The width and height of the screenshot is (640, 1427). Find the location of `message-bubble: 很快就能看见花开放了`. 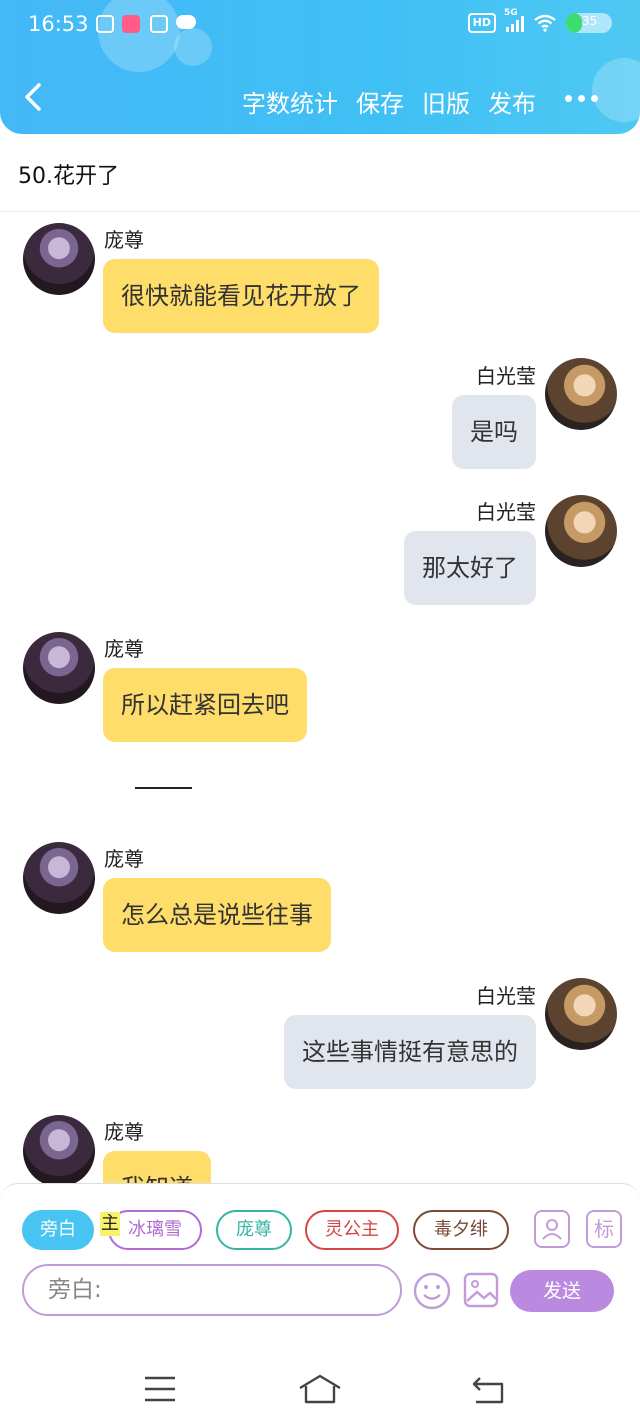

message-bubble: 很快就能看见花开放了 is located at coordinates (241, 296).